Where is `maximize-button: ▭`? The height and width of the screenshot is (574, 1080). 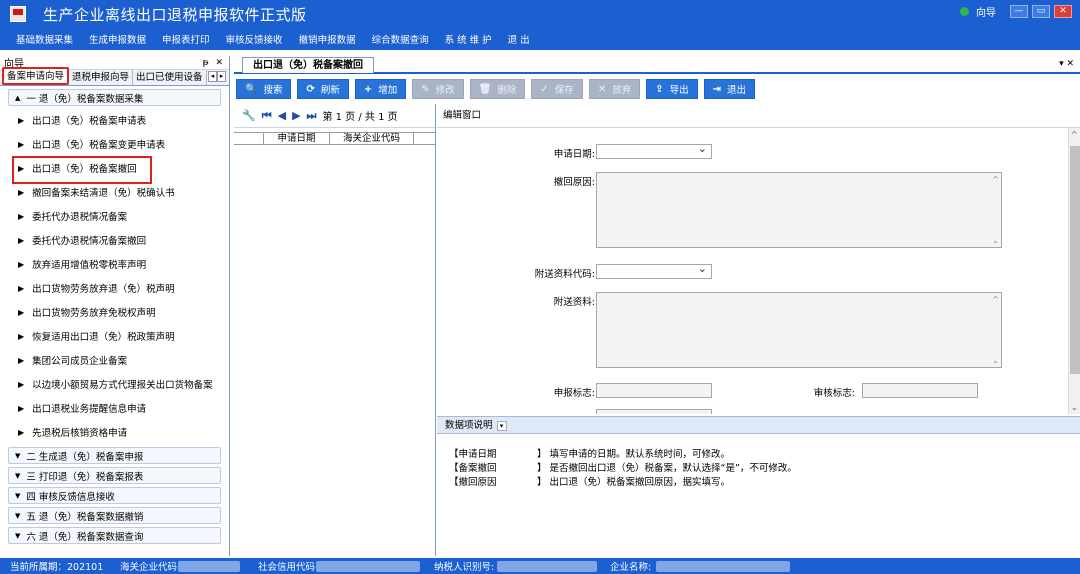
maximize-button: ▭ is located at coordinates (1041, 11).